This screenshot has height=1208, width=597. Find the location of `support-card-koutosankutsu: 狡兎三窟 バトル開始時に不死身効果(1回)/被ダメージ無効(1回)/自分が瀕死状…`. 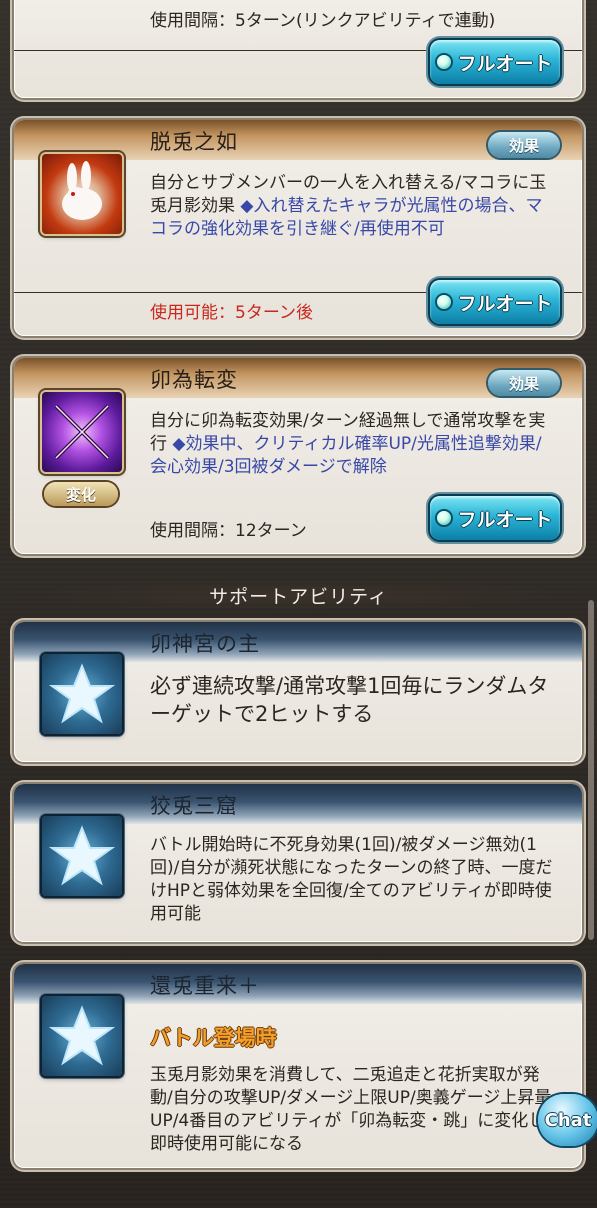

support-card-koutosankutsu: 狡兎三窟 バトル開始時に不死身効果(1回)/被ダメージ無効(1回)/自分が瀕死状… is located at coordinates (298, 863).